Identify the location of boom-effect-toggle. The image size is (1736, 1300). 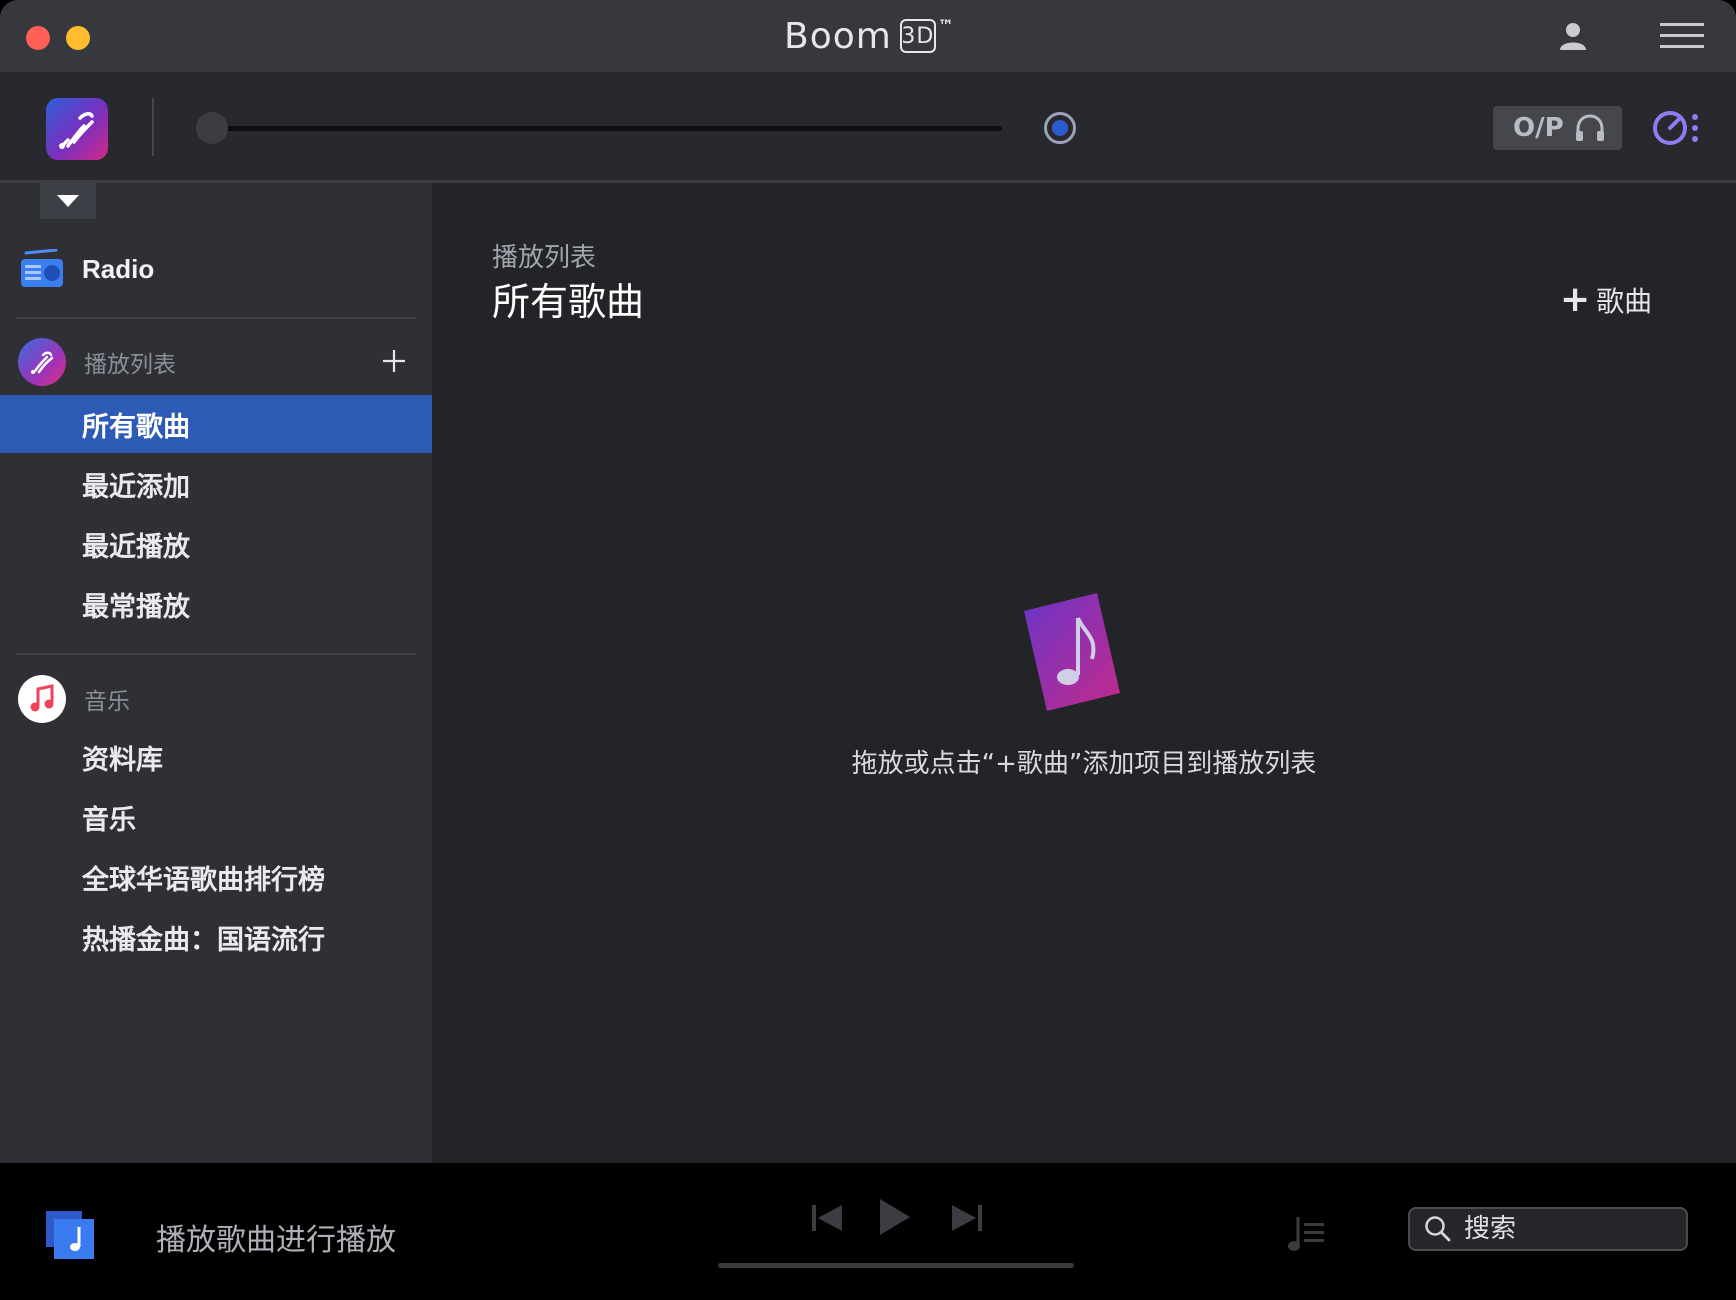
(1060, 128).